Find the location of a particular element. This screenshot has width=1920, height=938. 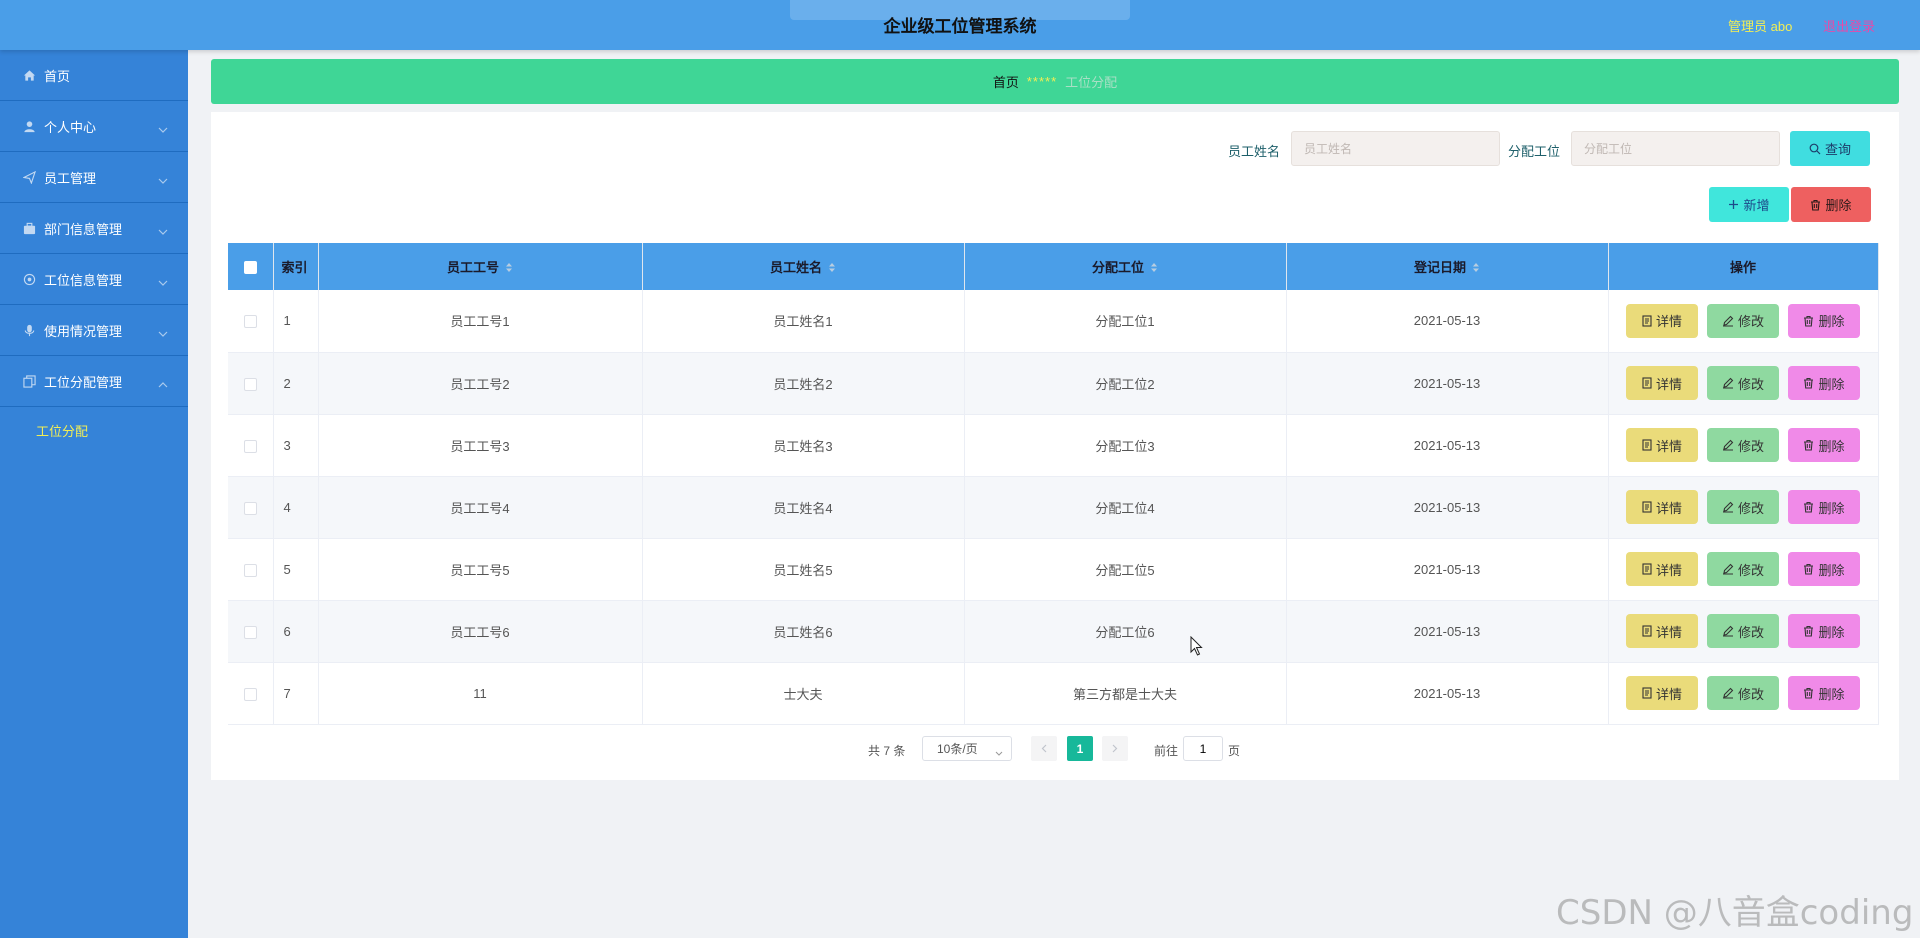

sidebar-subitem-assignment: 工位分配 is located at coordinates (94, 430).